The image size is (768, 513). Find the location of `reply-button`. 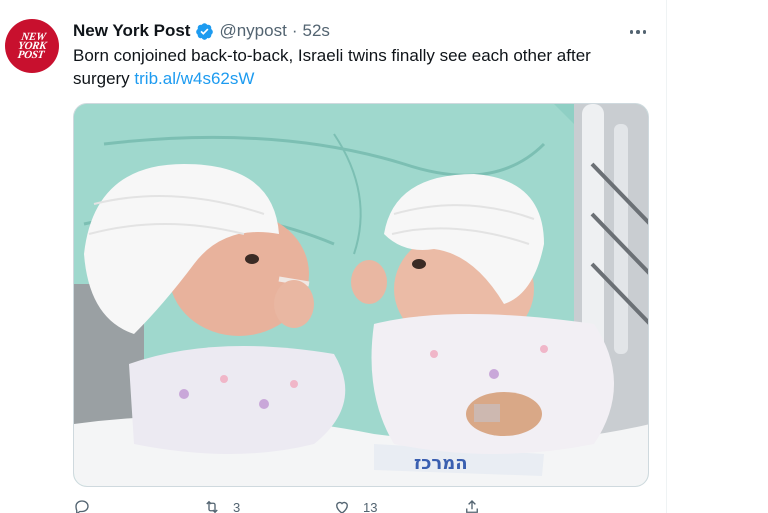

reply-button is located at coordinates (138, 505).